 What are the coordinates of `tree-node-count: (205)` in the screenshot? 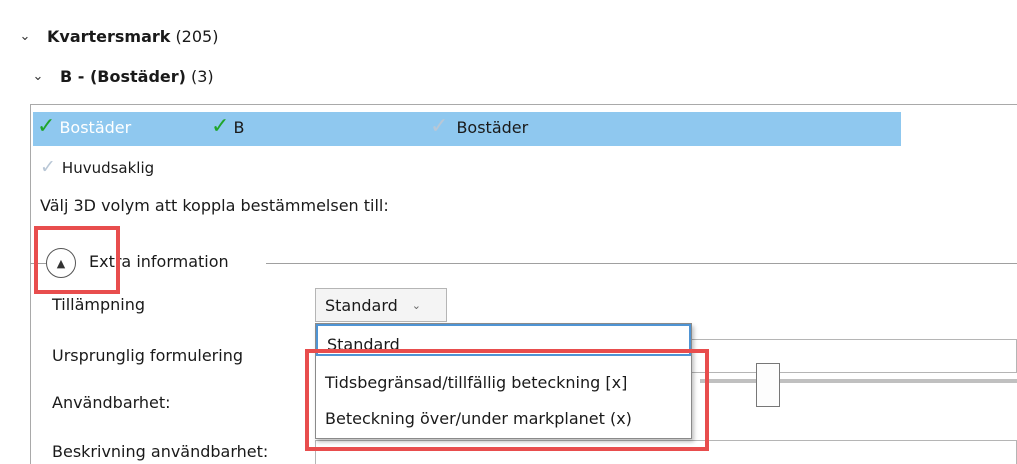 It's located at (197, 36).